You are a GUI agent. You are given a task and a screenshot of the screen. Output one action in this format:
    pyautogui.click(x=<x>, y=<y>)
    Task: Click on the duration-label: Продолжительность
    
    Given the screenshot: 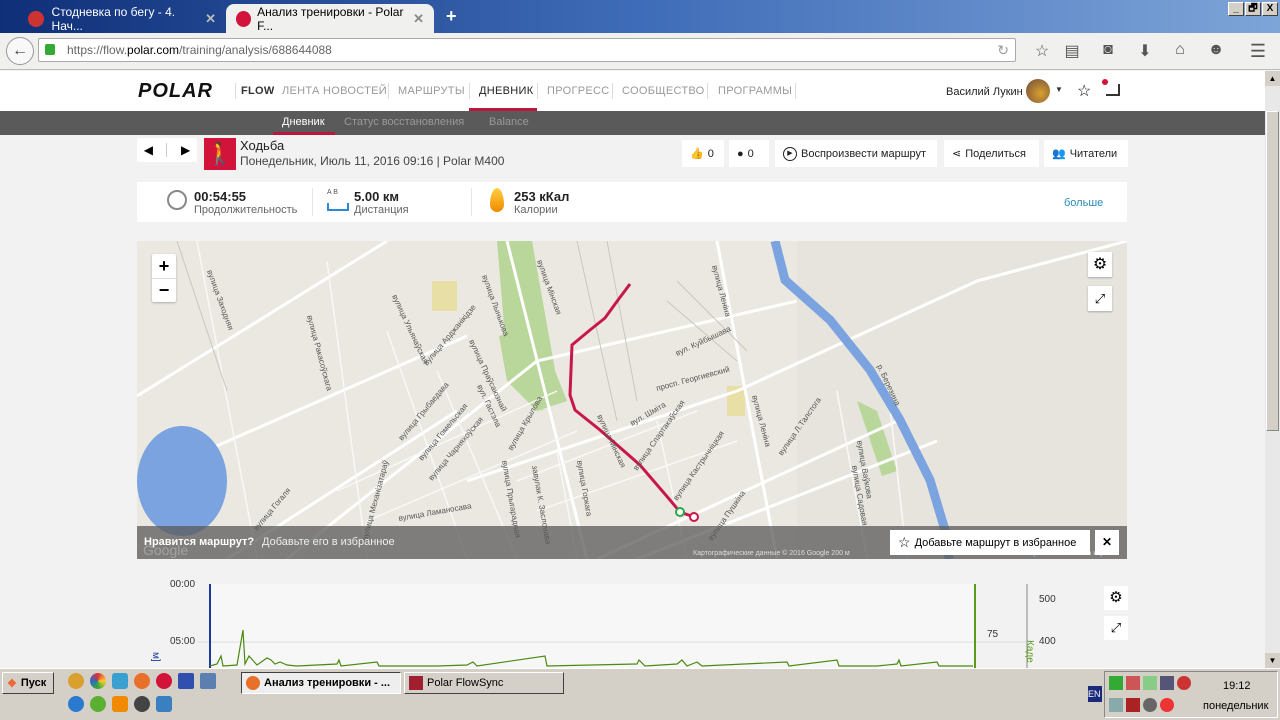 What is the action you would take?
    pyautogui.click(x=246, y=210)
    